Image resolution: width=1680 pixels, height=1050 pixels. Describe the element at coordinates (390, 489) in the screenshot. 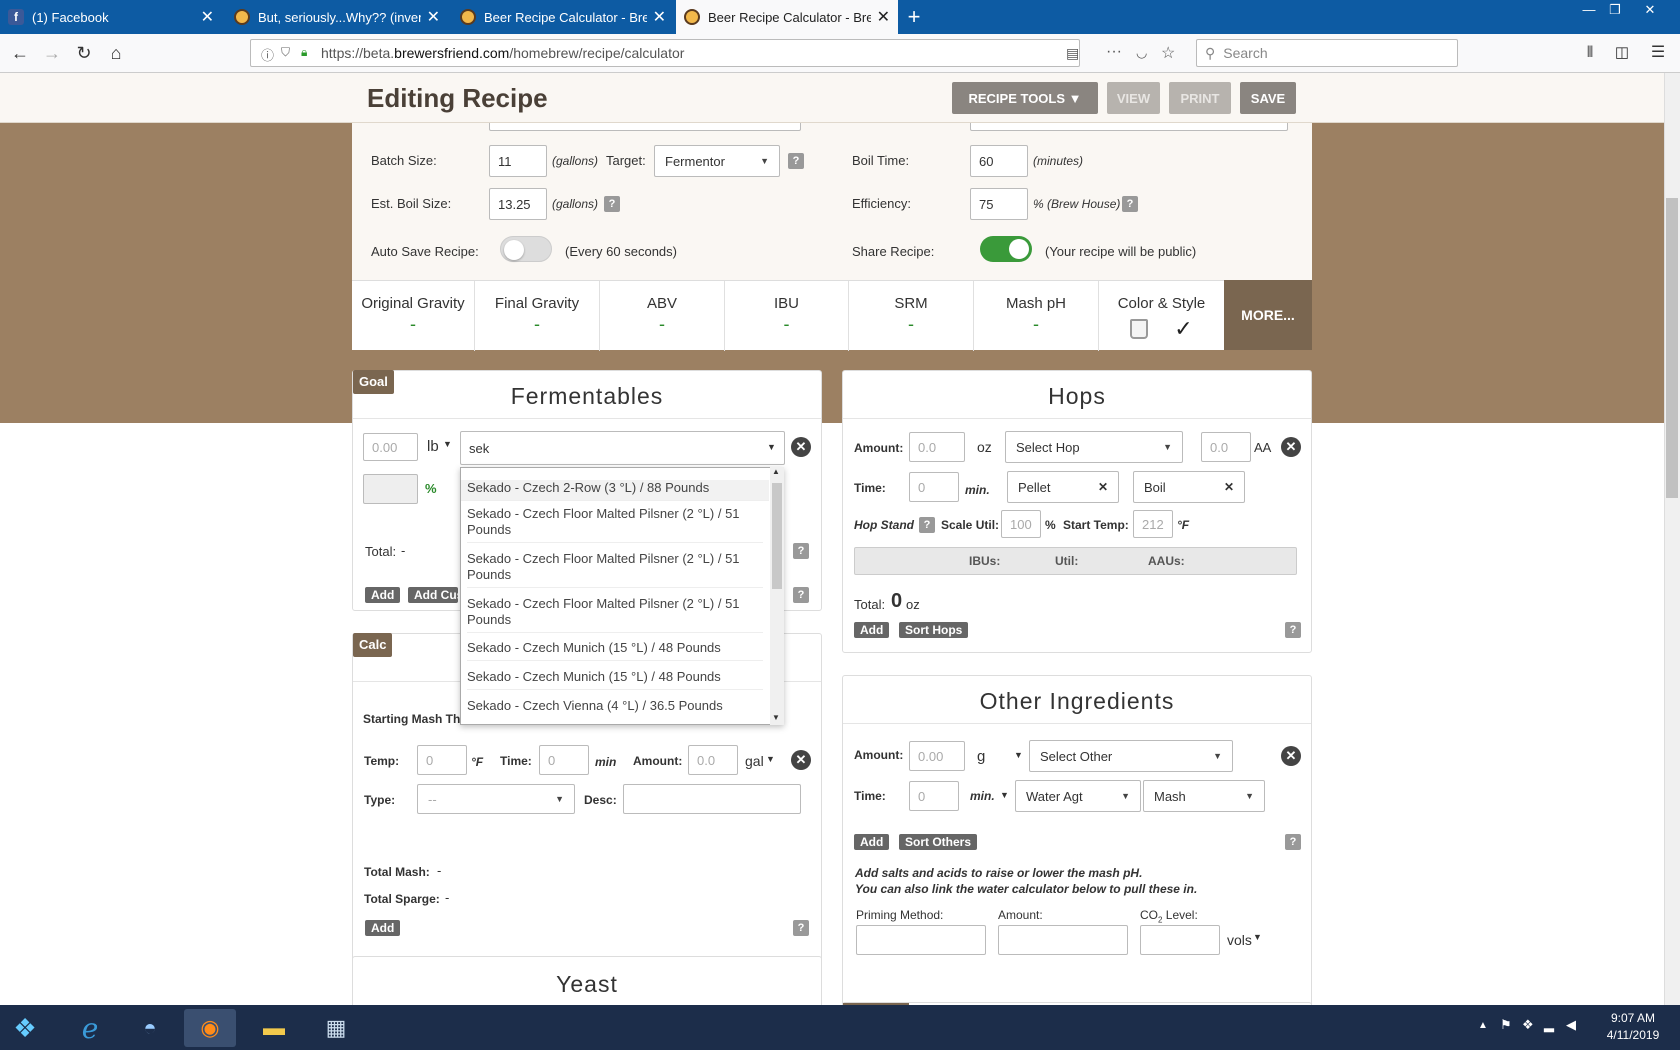

I see `fermentable-percent-input` at that location.